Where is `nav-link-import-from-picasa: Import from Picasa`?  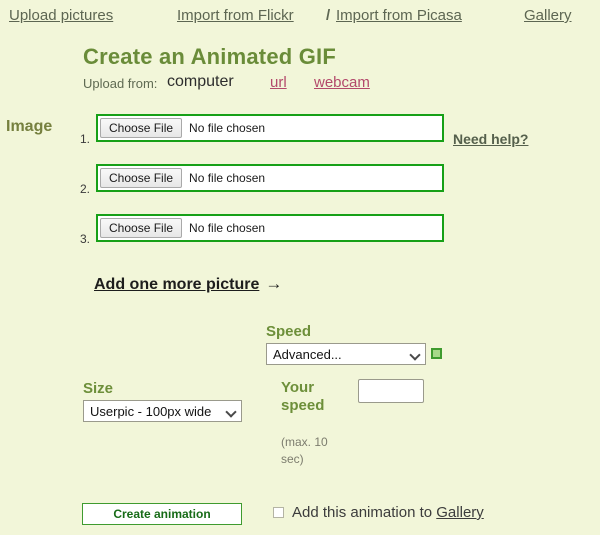
nav-link-import-from-picasa: Import from Picasa is located at coordinates (399, 15).